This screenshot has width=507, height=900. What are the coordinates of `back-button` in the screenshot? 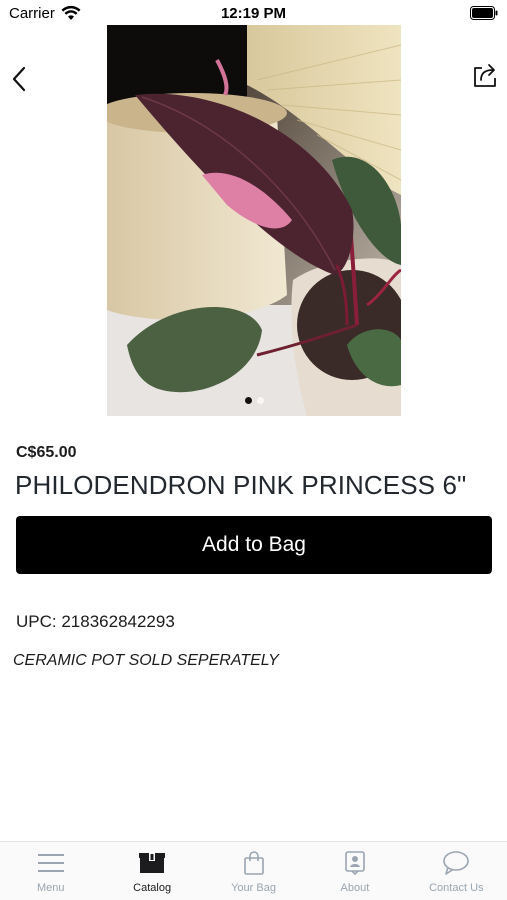 It's located at (19, 79).